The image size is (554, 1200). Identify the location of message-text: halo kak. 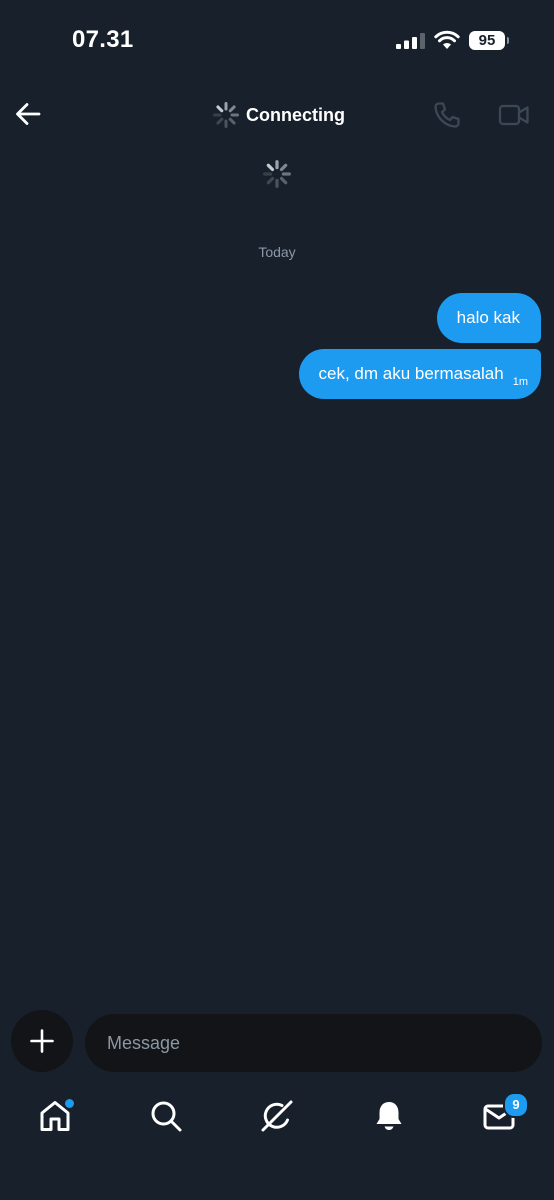
(488, 317).